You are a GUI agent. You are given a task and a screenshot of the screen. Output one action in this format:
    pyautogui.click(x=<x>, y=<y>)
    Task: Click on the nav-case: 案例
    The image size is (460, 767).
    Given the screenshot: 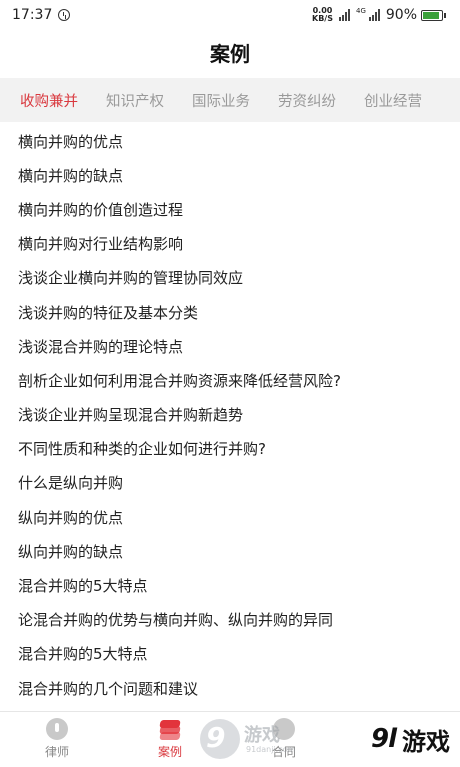 What is the action you would take?
    pyautogui.click(x=170, y=739)
    